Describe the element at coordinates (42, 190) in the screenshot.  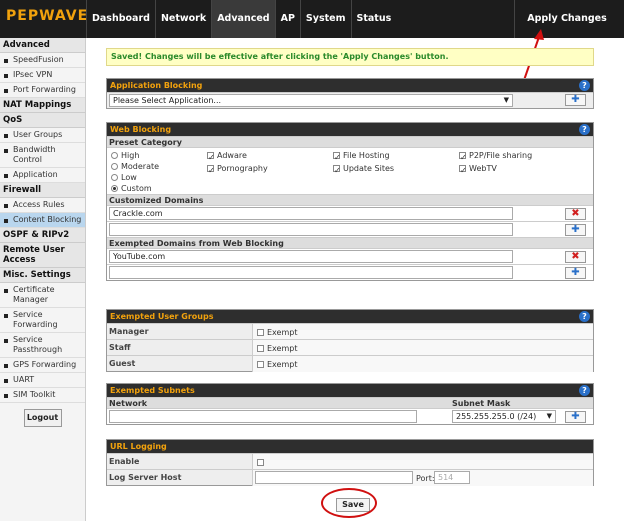
I see `sidebar-heading-firewall: Firewall` at that location.